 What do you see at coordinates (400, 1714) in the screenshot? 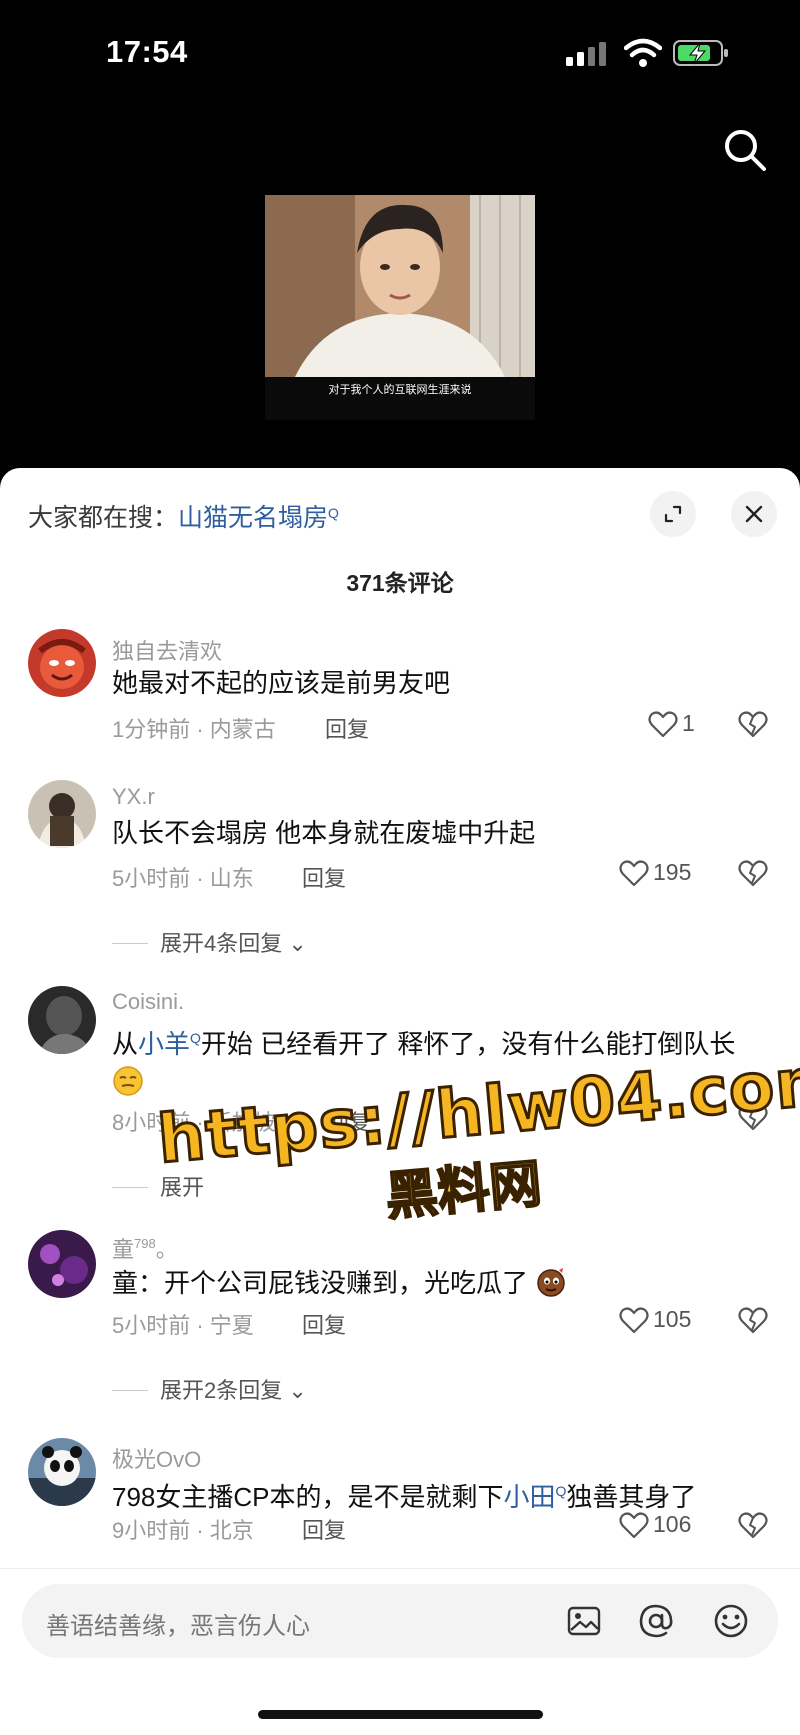
I see `home-indicator` at bounding box center [400, 1714].